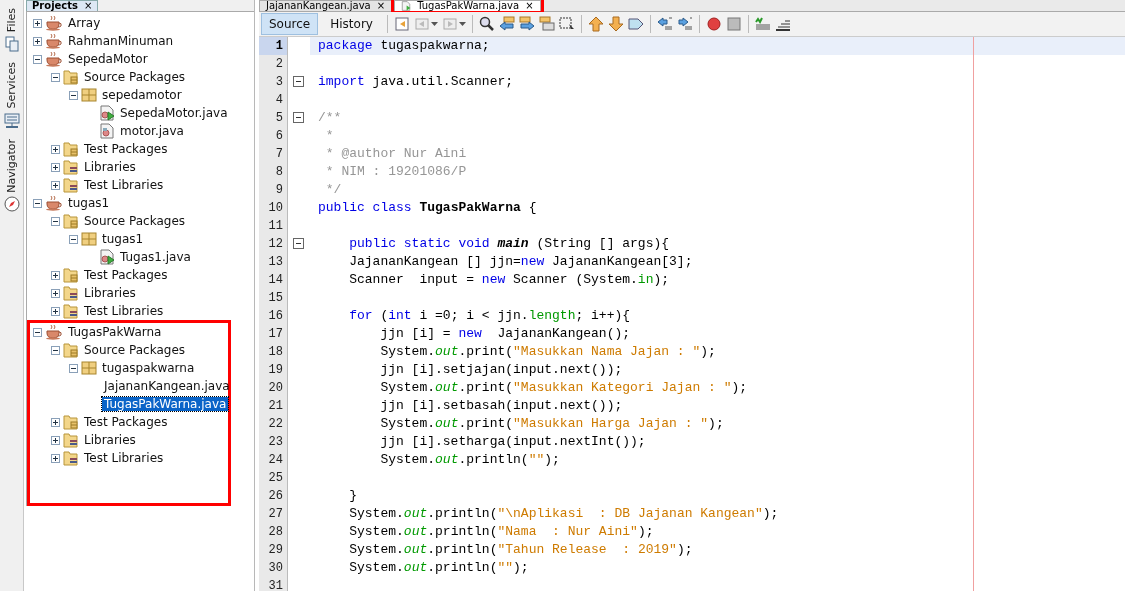 The height and width of the screenshot is (591, 1125). Describe the element at coordinates (564, 514) in the screenshot. I see `code-line: System.out.println("\nAplikasi : DB Jajanan Kangean");` at that location.